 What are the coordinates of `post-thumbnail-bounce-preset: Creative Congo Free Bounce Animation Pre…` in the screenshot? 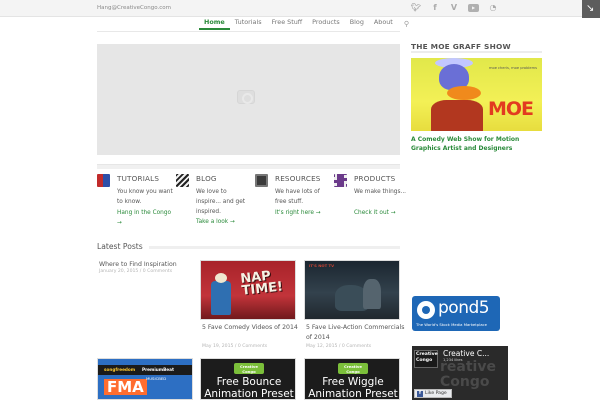 It's located at (248, 379).